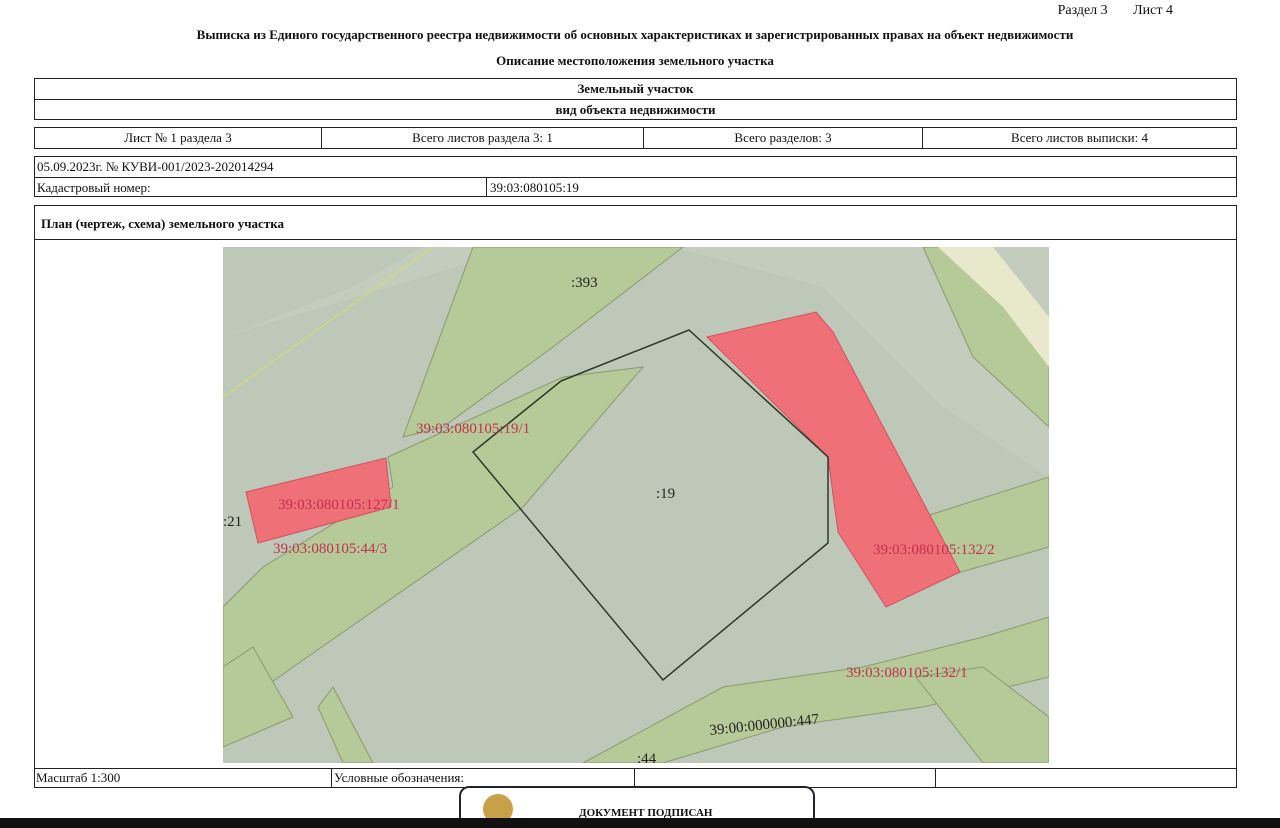  What do you see at coordinates (584, 283) in the screenshot?
I see `label-393: :393` at bounding box center [584, 283].